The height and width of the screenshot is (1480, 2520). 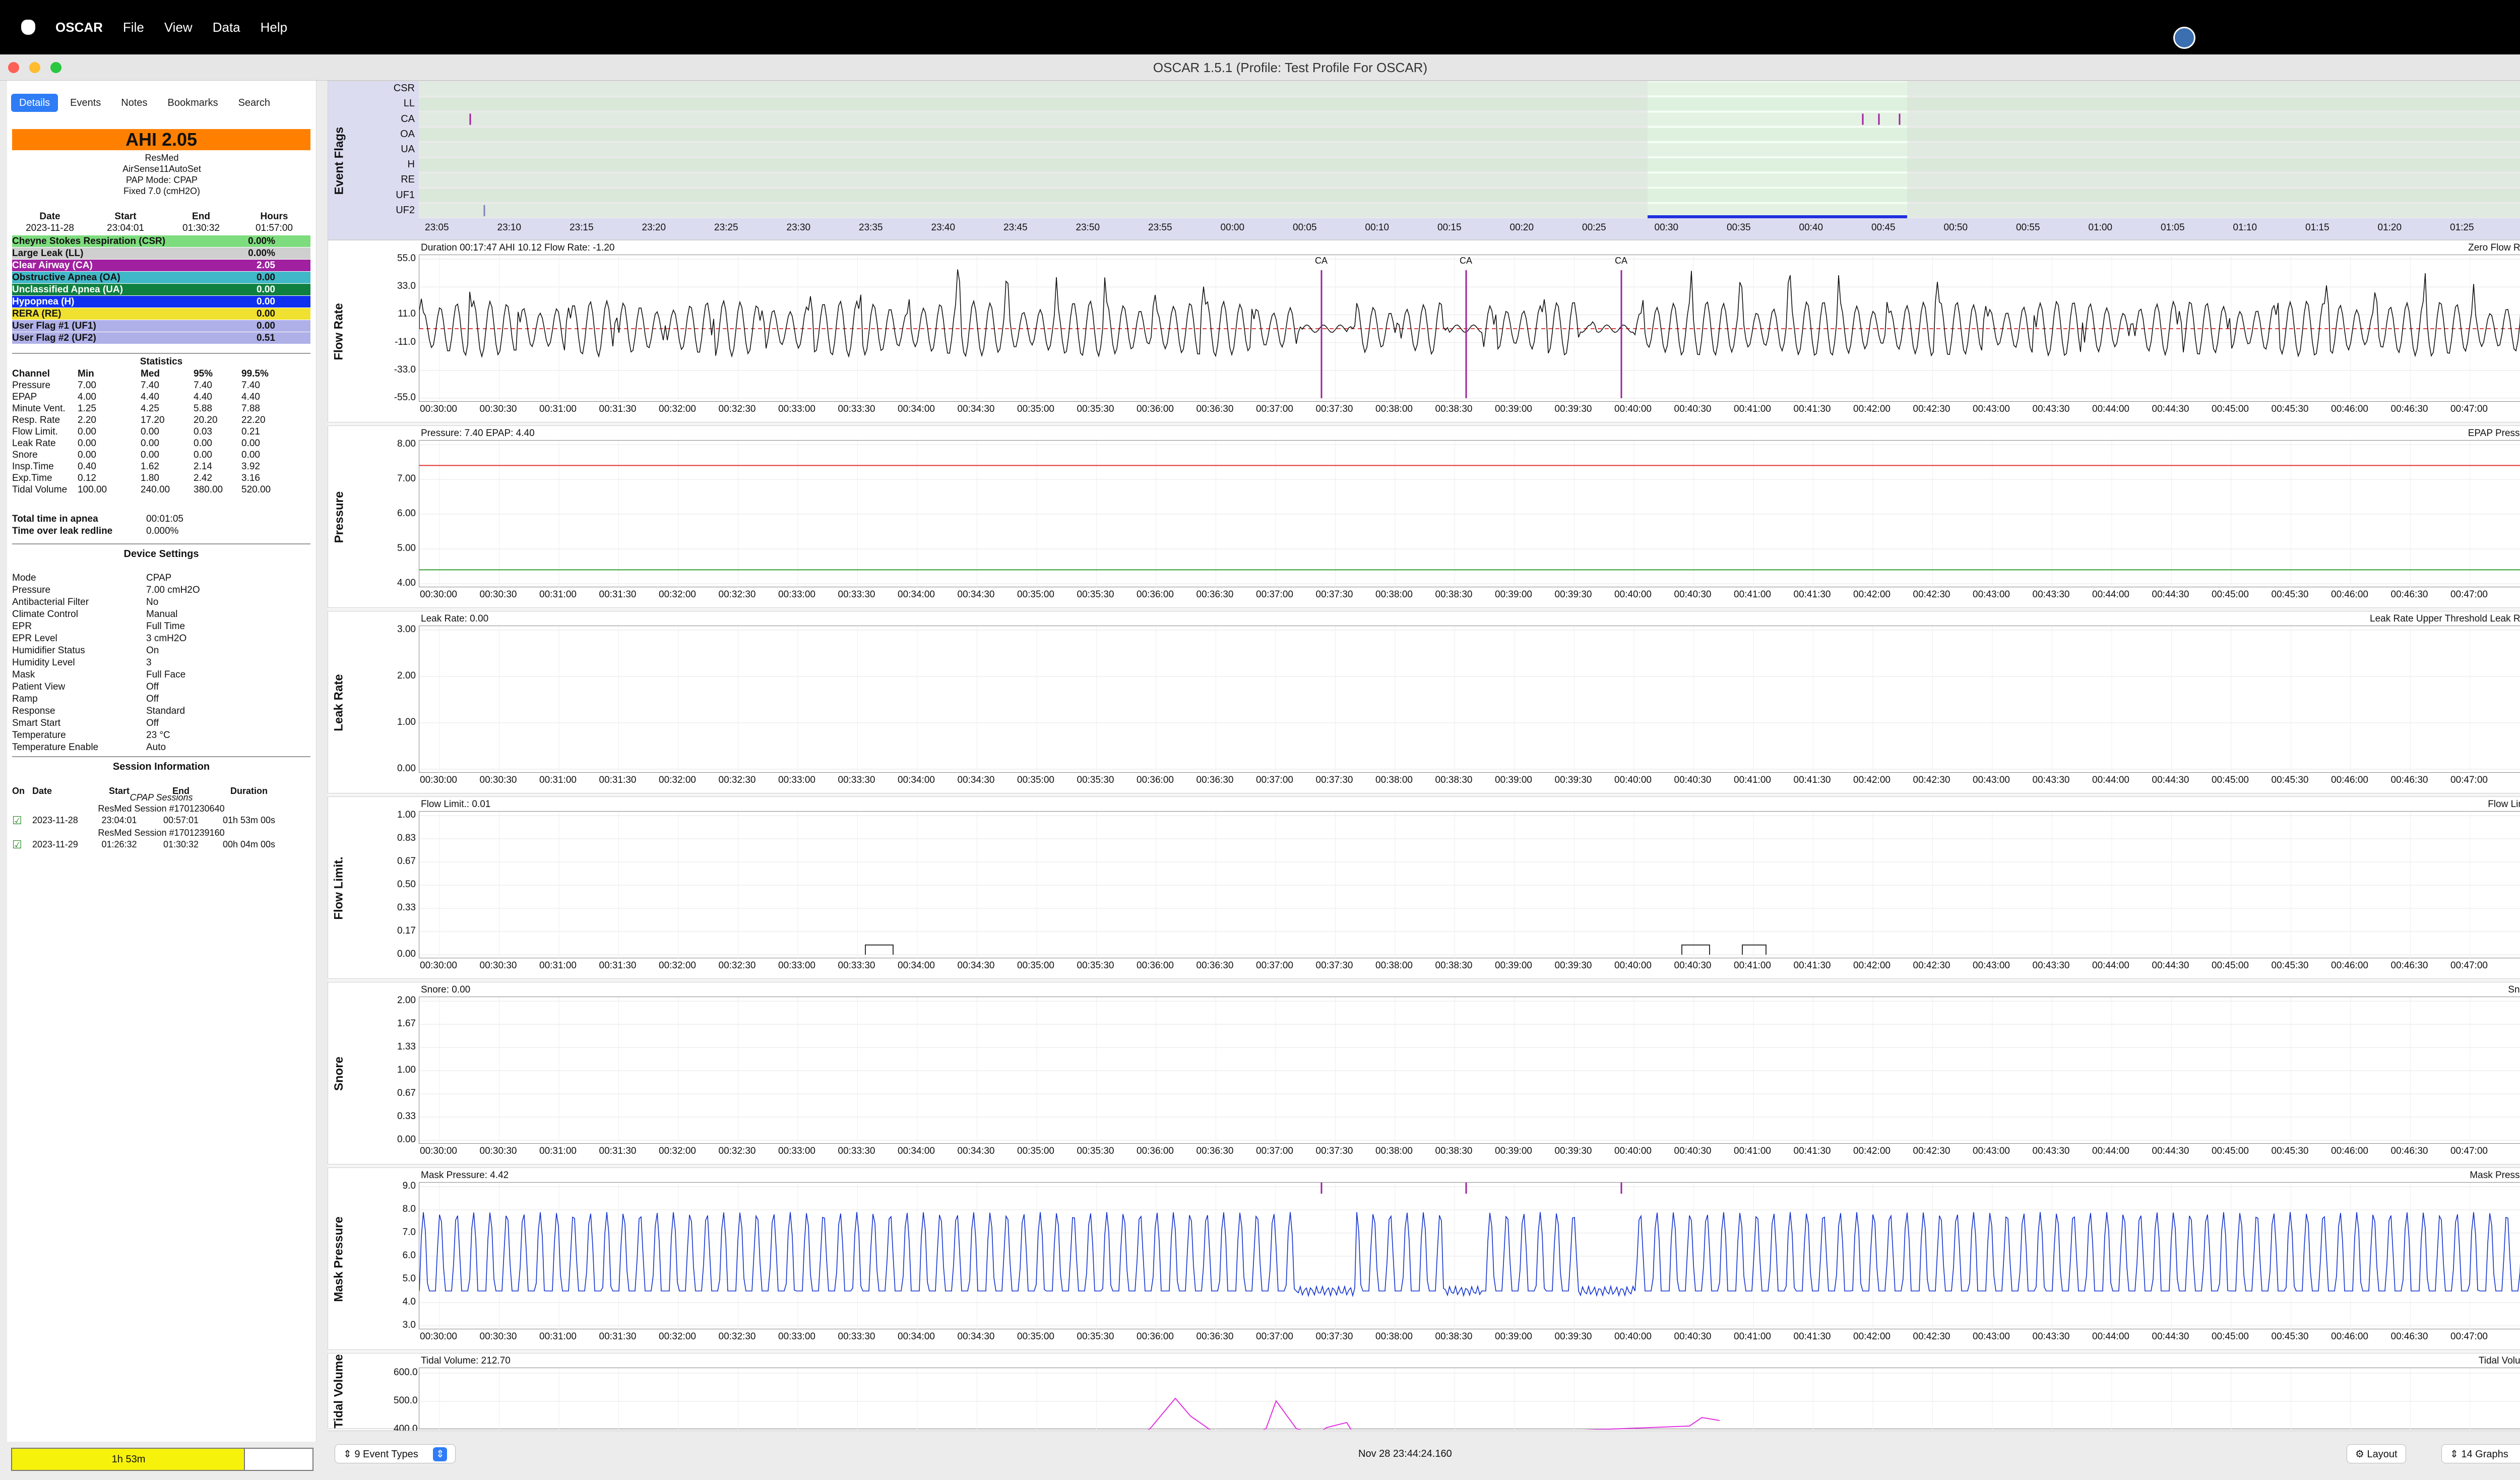 I want to click on y-tick: -11.0, so click(x=405, y=341).